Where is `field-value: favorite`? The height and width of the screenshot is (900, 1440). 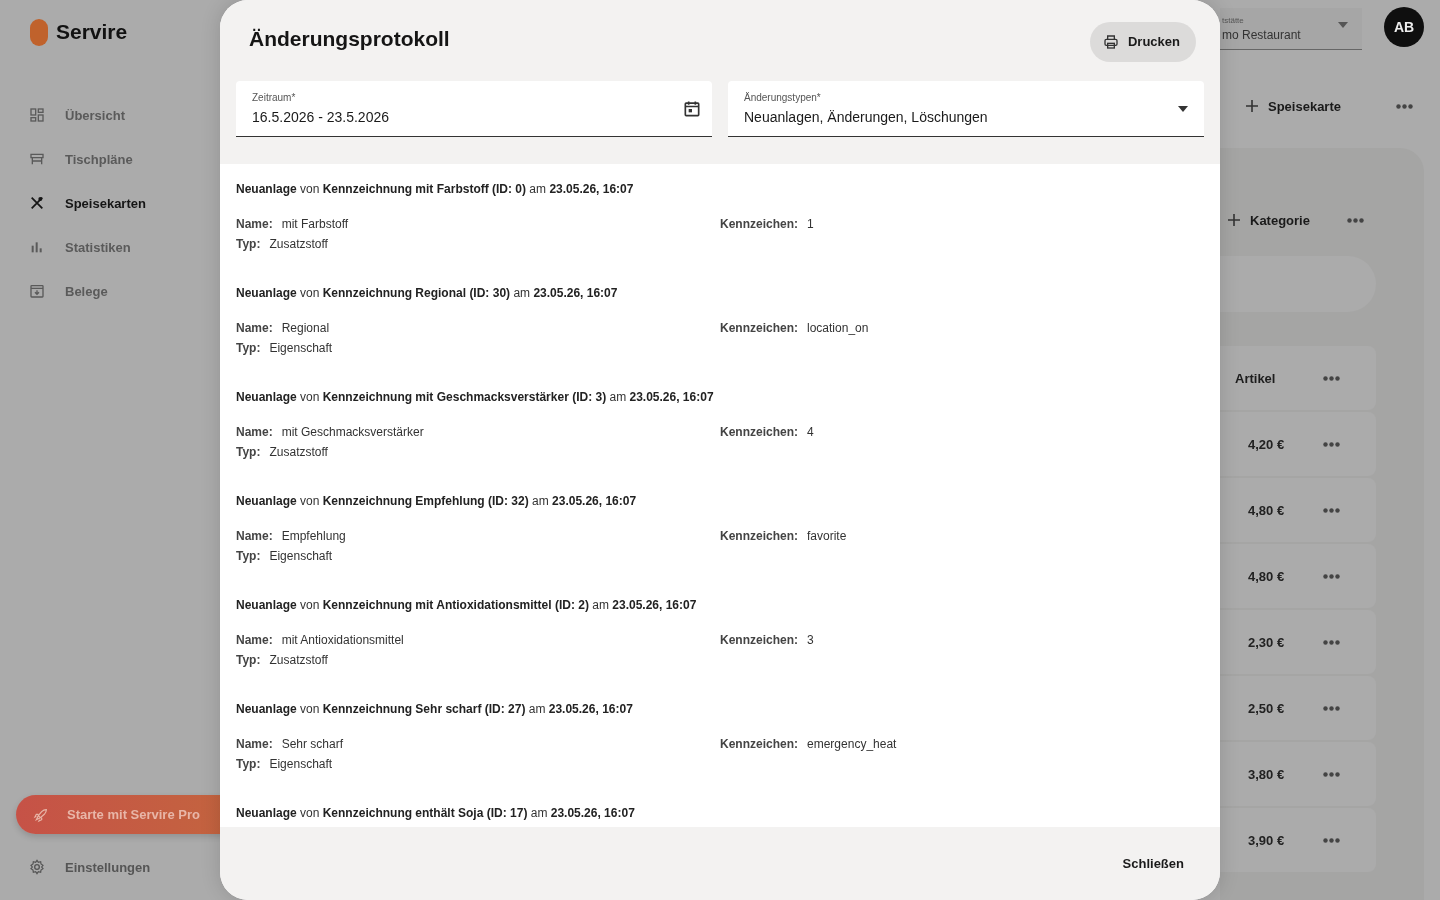
field-value: favorite is located at coordinates (827, 536).